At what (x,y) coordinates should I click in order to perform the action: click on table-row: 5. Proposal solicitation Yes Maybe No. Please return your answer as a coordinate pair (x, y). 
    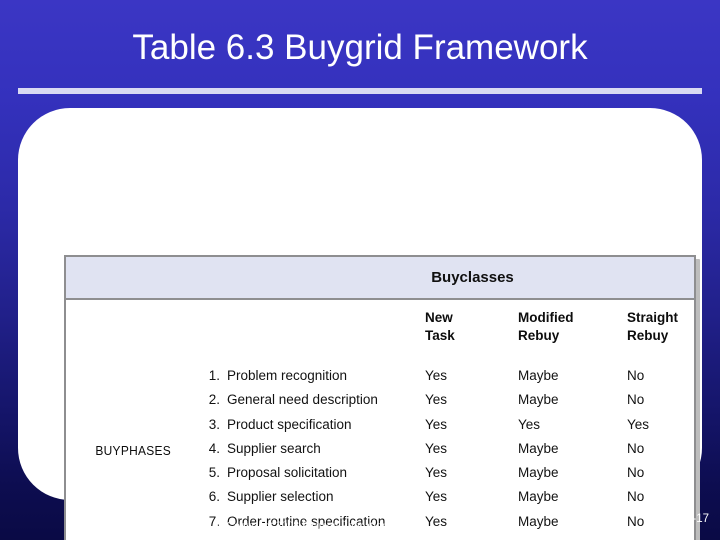
    Looking at the image, I should click on (380, 476).